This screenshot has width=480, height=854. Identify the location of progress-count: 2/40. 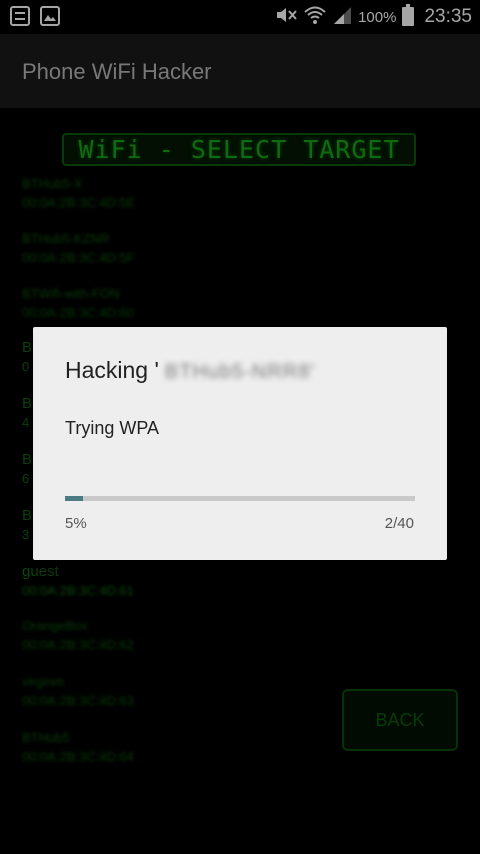
(399, 523).